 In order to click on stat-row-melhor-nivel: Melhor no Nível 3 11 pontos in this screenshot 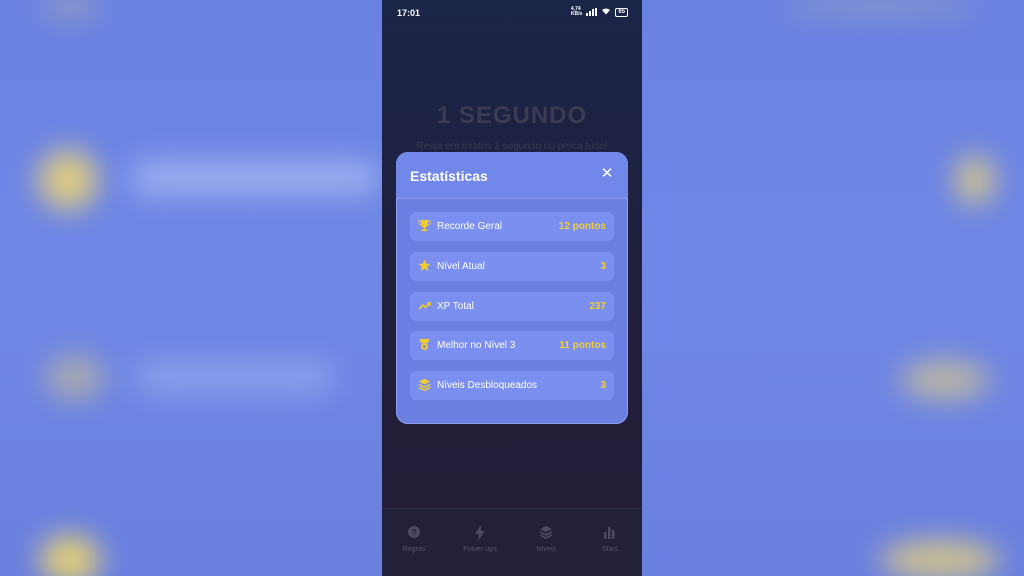, I will do `click(512, 345)`.